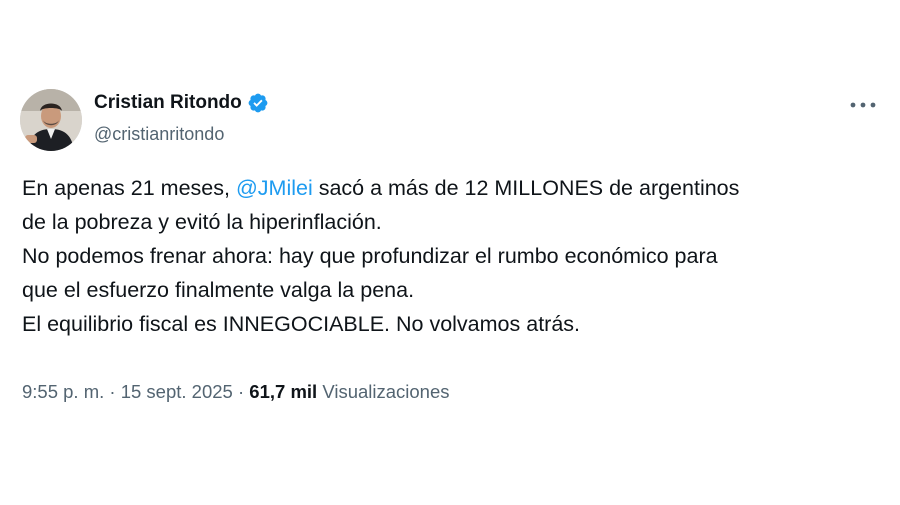 Image resolution: width=900 pixels, height=505 pixels. Describe the element at coordinates (526, 188) in the screenshot. I see `tweet-text-segment: sacó a más de 12 MILLONES de argentinos` at that location.